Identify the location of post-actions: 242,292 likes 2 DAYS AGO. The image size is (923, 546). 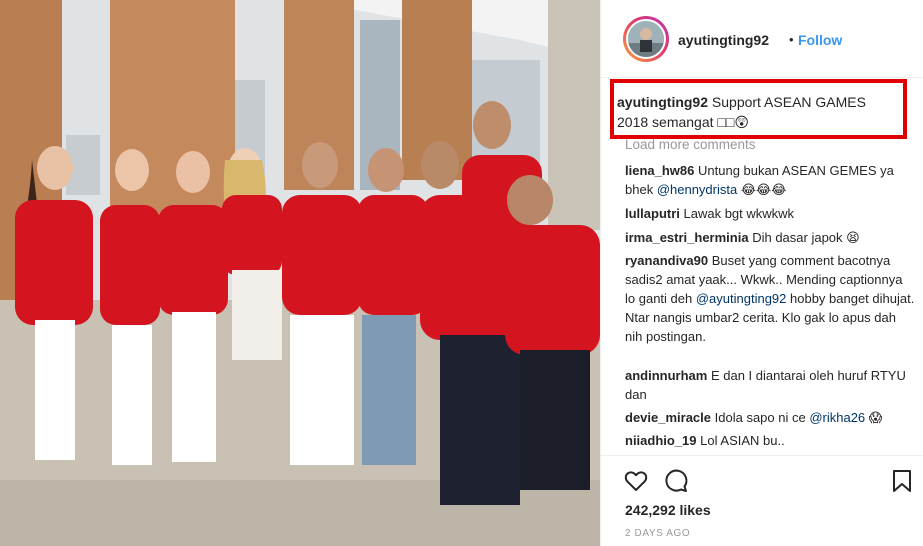
(762, 500).